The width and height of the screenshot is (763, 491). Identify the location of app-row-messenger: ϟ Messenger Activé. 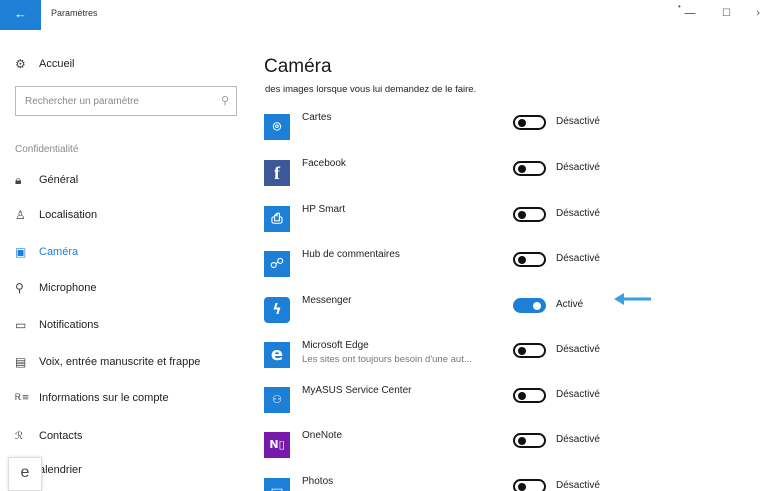
(504, 311).